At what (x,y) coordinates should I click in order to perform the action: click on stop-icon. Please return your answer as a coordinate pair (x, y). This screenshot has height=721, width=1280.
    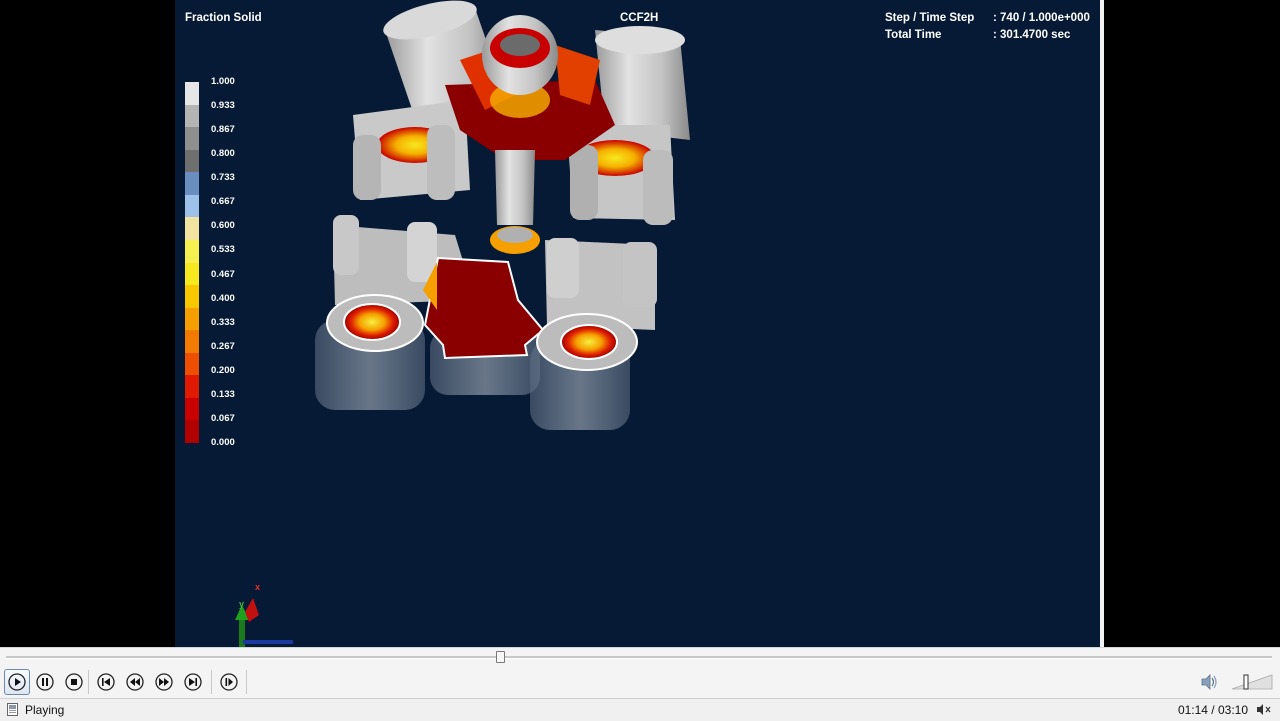
    Looking at the image, I should click on (74, 682).